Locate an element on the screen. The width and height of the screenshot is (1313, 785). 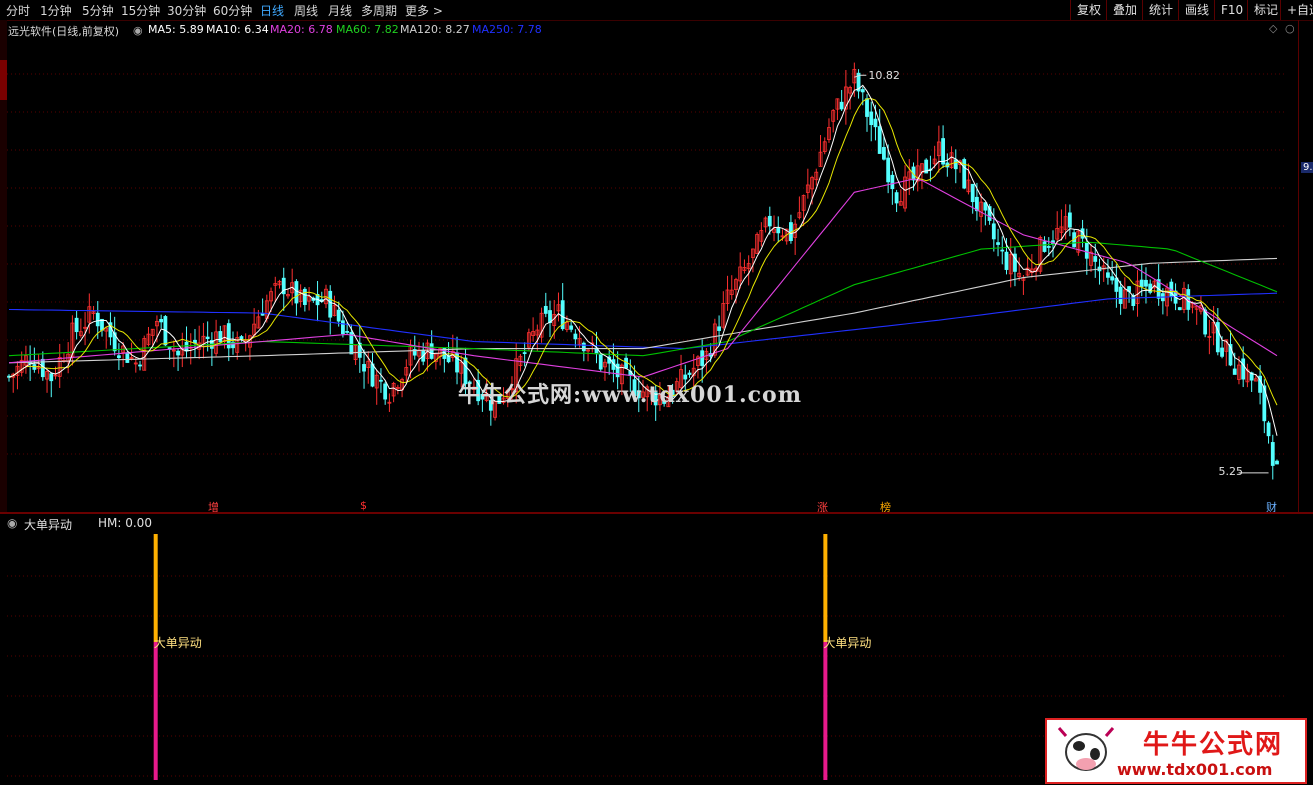
tab-daily: 日线 is located at coordinates (272, 10).